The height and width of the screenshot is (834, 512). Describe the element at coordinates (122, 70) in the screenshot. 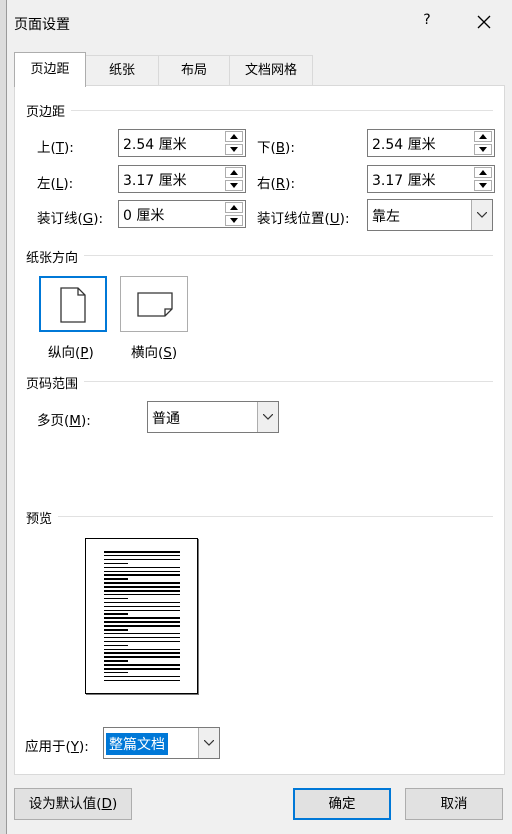

I see `tab-paper: 纸张` at that location.